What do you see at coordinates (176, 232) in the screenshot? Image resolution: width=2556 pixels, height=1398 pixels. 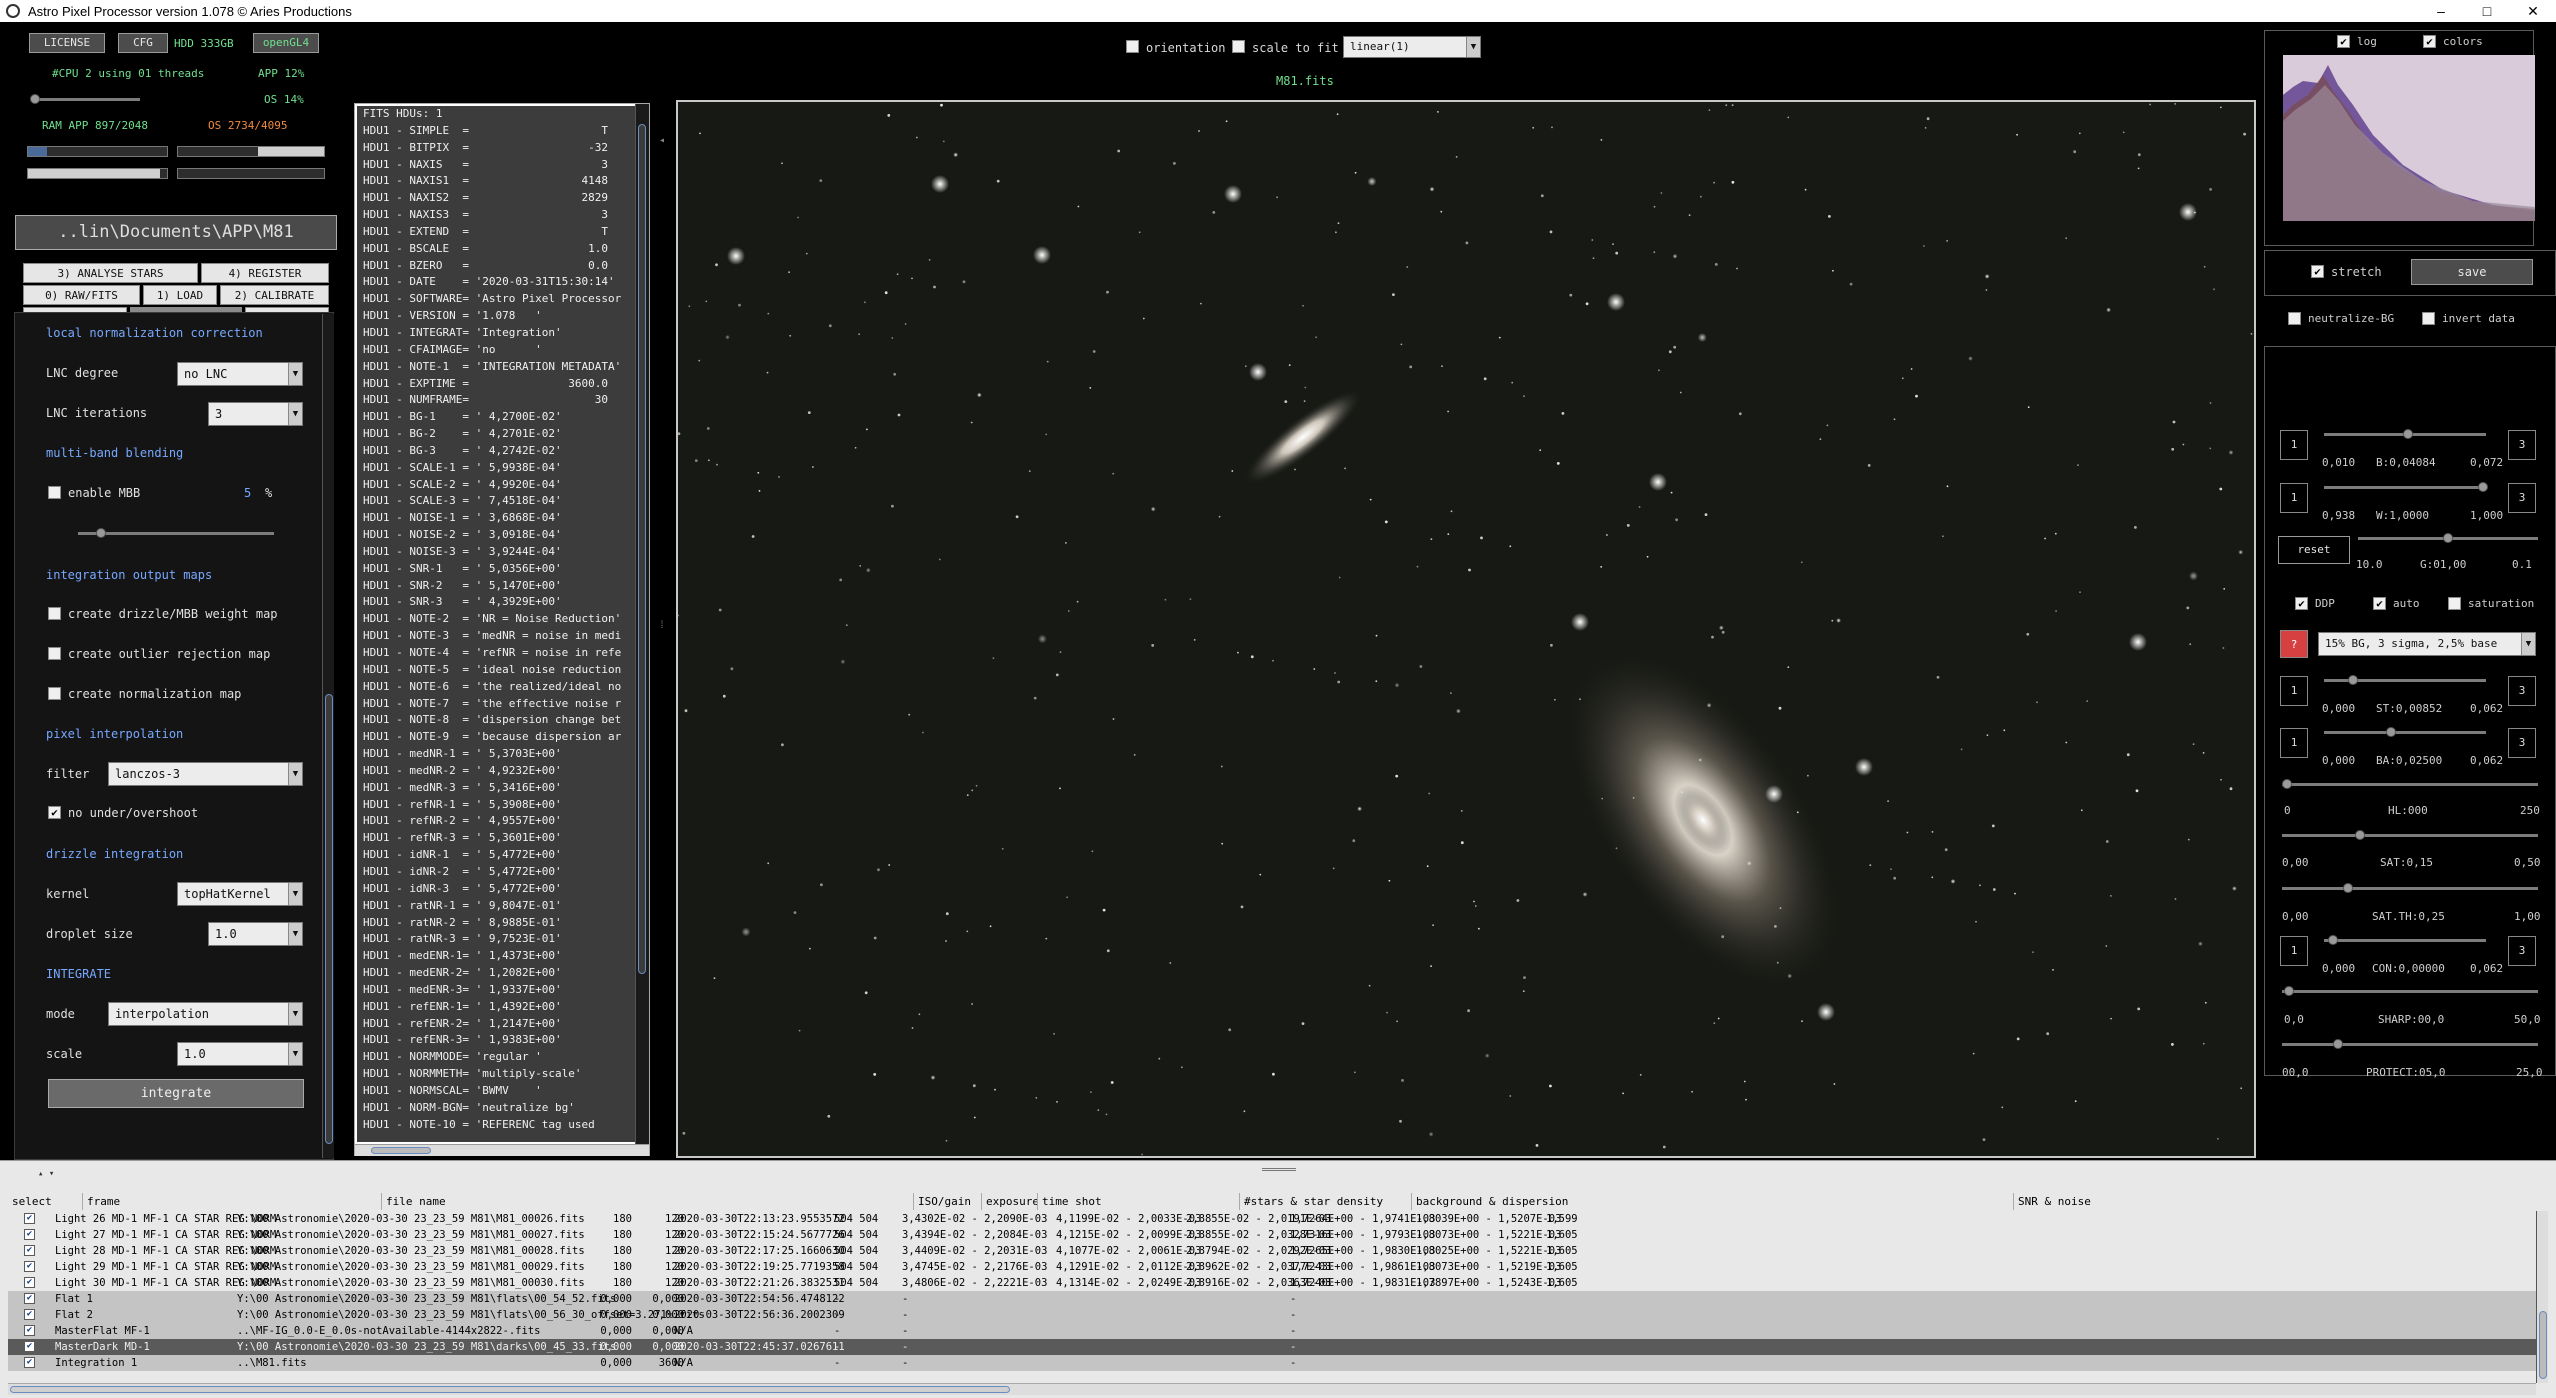 I see `working-directory-button: ..lin\Documents\APP\M81` at bounding box center [176, 232].